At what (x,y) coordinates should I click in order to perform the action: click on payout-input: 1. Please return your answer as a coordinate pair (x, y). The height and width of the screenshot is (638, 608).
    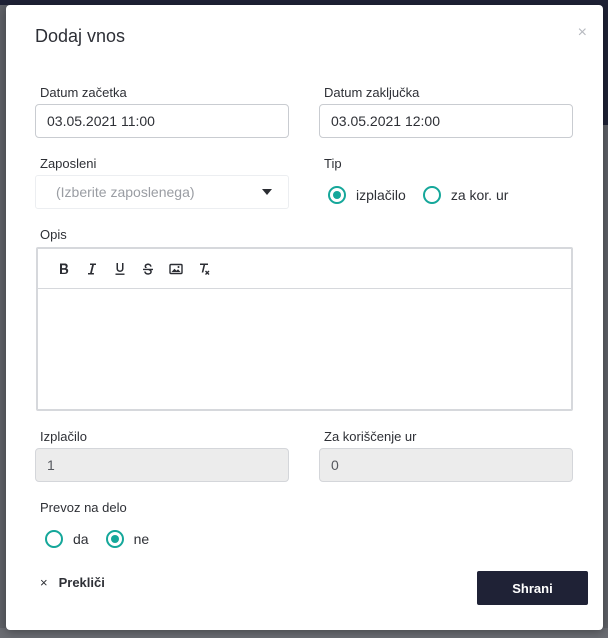
    Looking at the image, I should click on (162, 465).